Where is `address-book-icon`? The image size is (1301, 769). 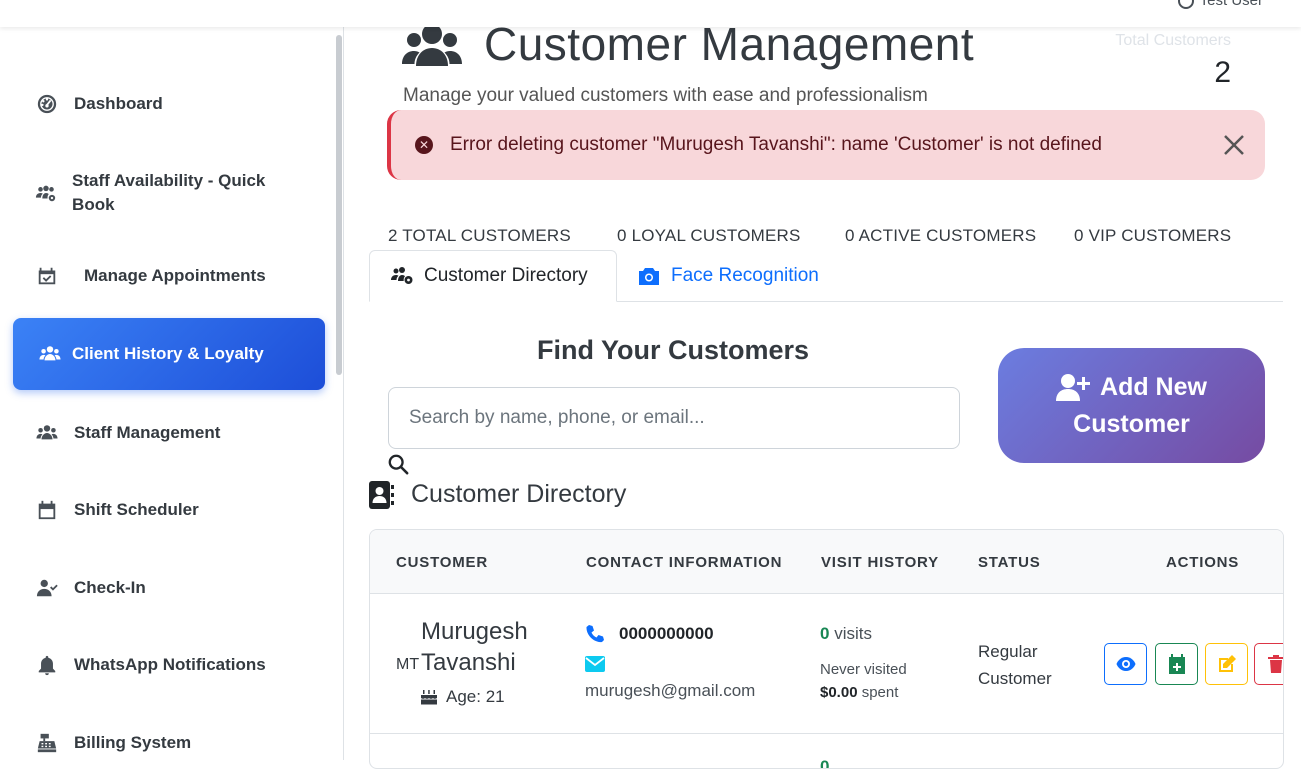 address-book-icon is located at coordinates (381, 494).